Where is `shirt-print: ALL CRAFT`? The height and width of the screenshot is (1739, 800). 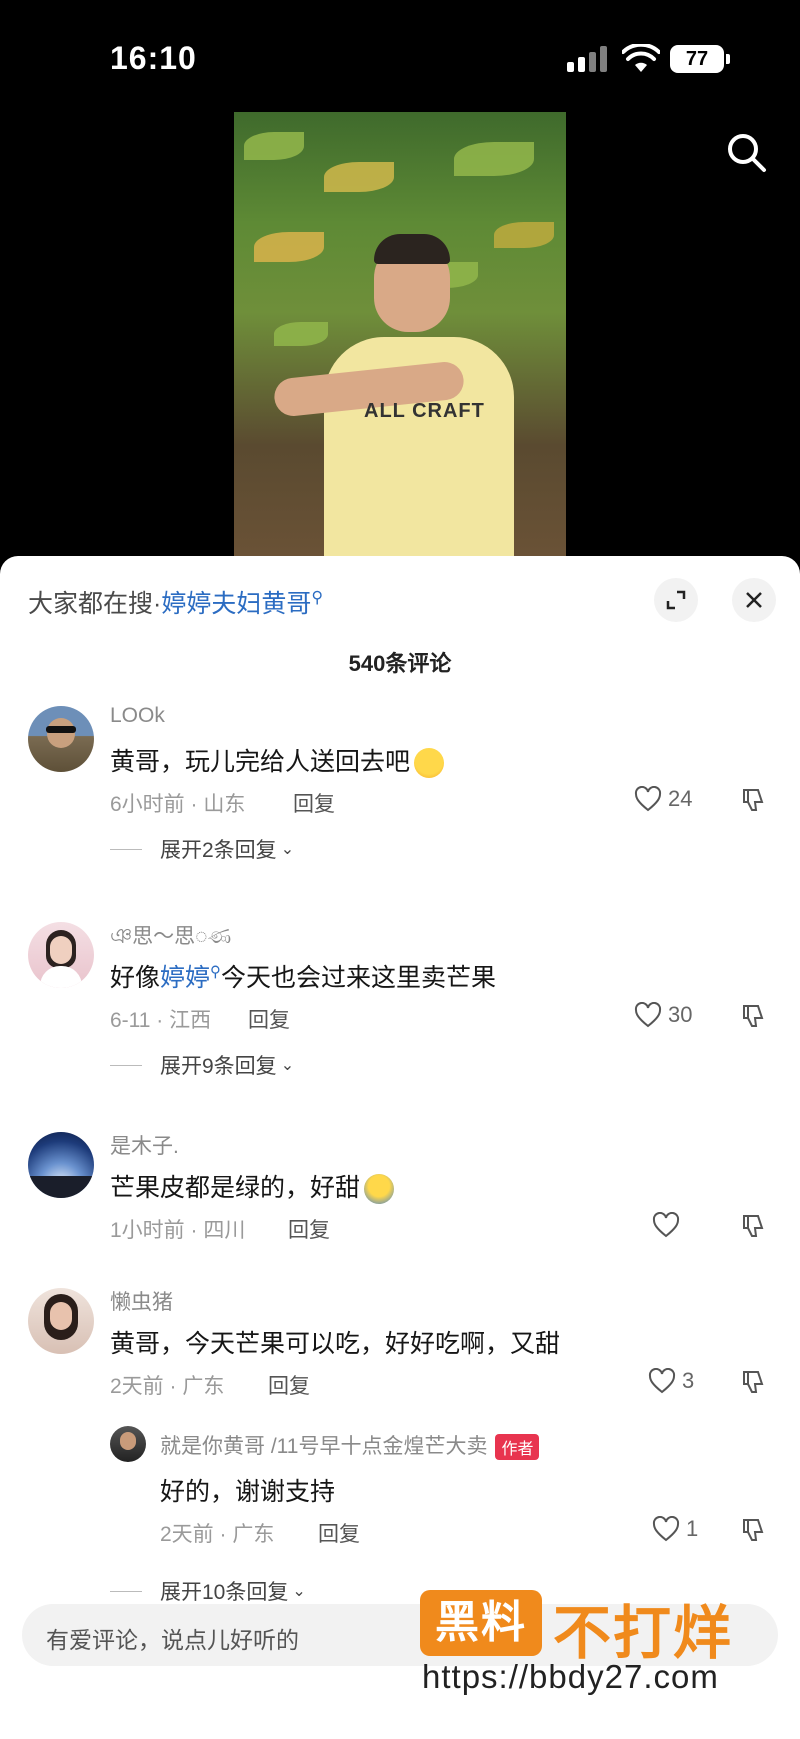
shirt-print: ALL CRAFT is located at coordinates (424, 411).